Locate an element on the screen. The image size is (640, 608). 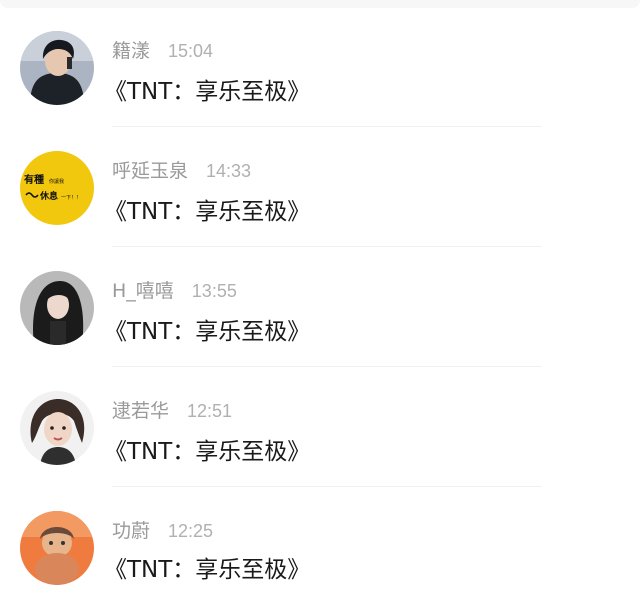
timestamp: 15:04 is located at coordinates (191, 51).